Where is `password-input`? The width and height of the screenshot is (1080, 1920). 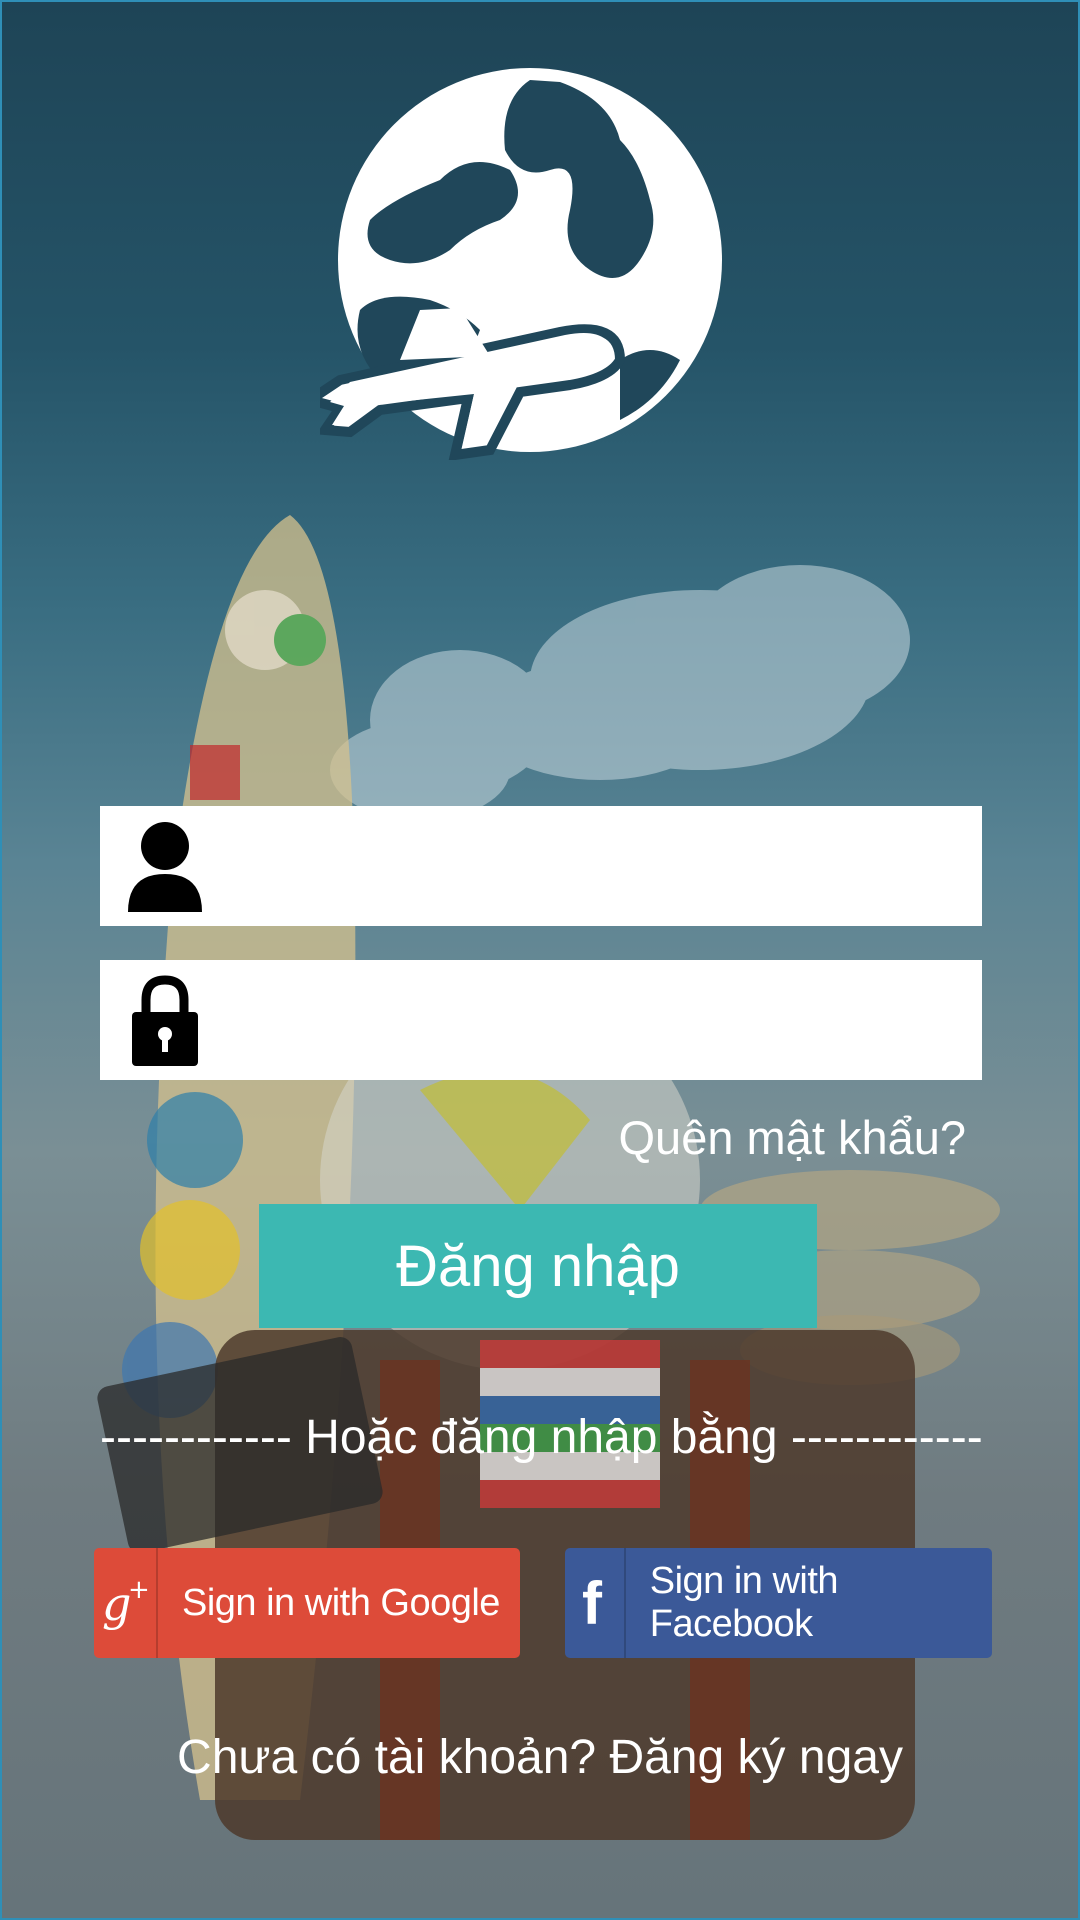 password-input is located at coordinates (593, 1020).